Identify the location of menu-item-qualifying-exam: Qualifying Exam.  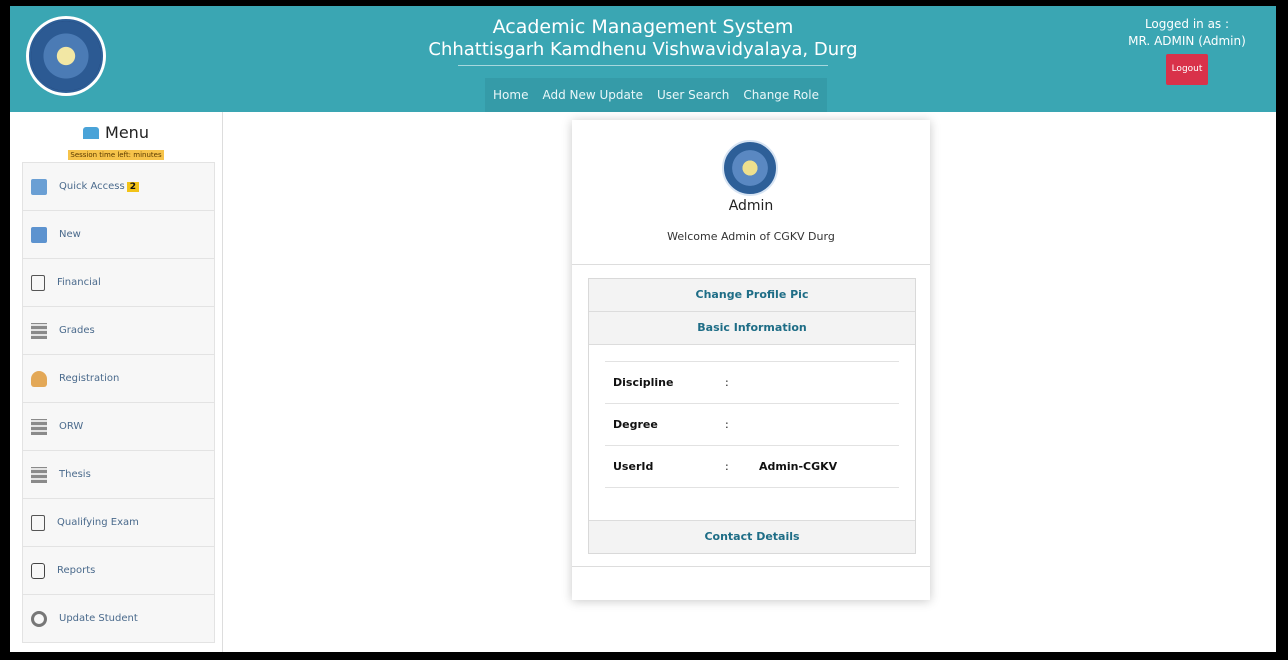
(118, 523).